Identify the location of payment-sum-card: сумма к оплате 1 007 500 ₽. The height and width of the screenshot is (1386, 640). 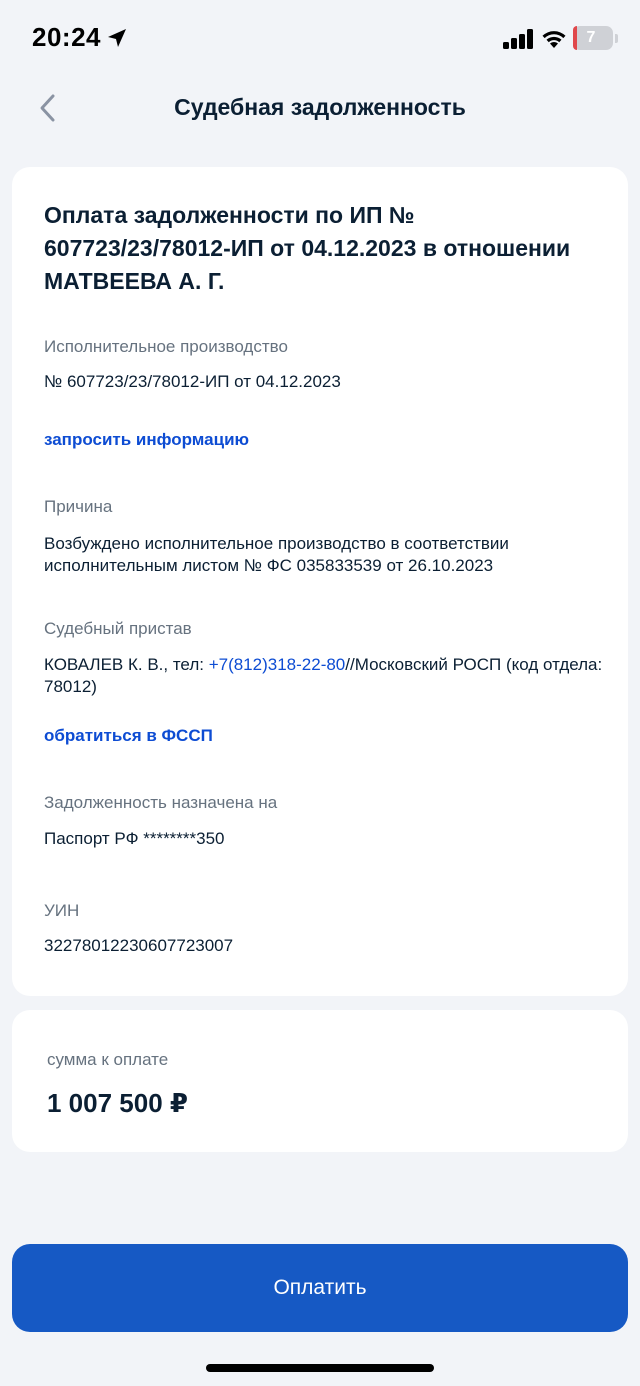
(320, 1081).